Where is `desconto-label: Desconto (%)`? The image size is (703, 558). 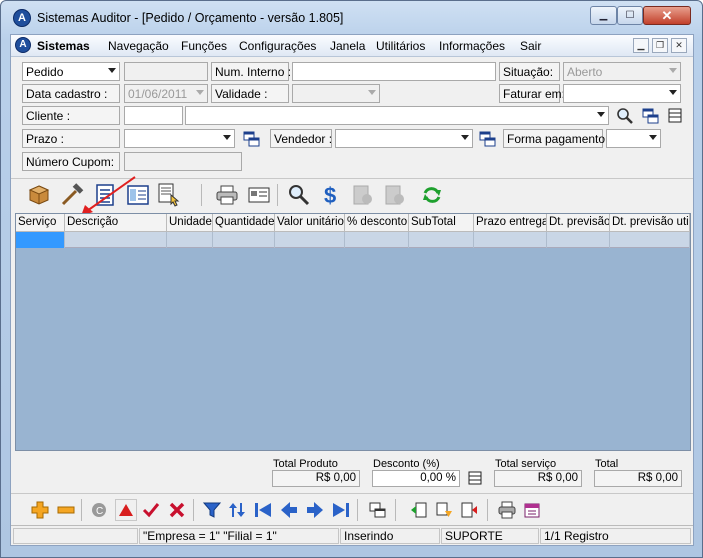
desconto-label: Desconto (%) is located at coordinates (406, 464).